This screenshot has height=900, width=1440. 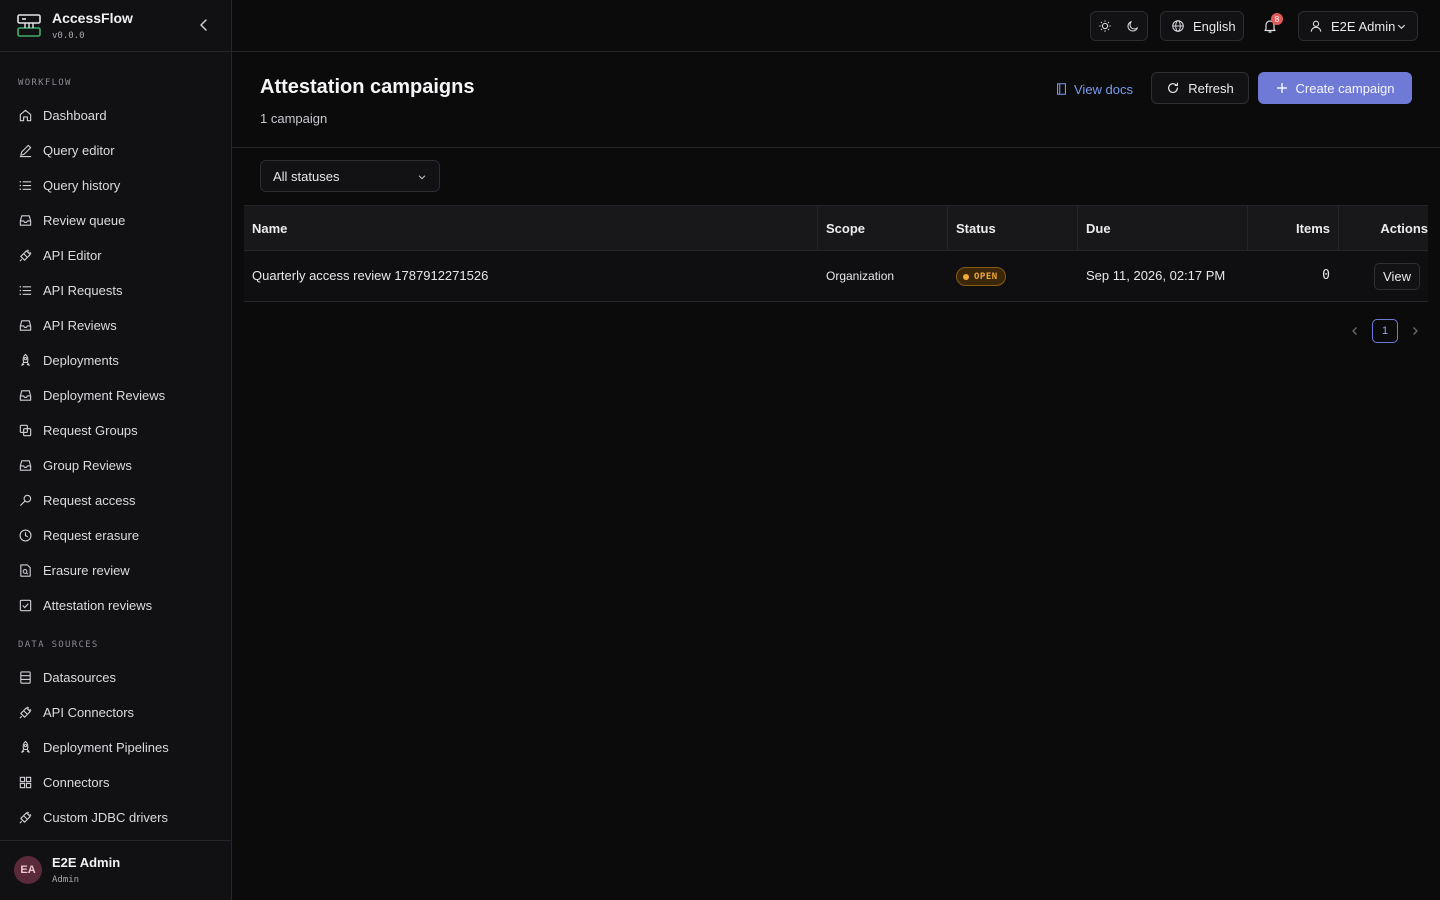 What do you see at coordinates (1214, 26) in the screenshot?
I see `language-label: English` at bounding box center [1214, 26].